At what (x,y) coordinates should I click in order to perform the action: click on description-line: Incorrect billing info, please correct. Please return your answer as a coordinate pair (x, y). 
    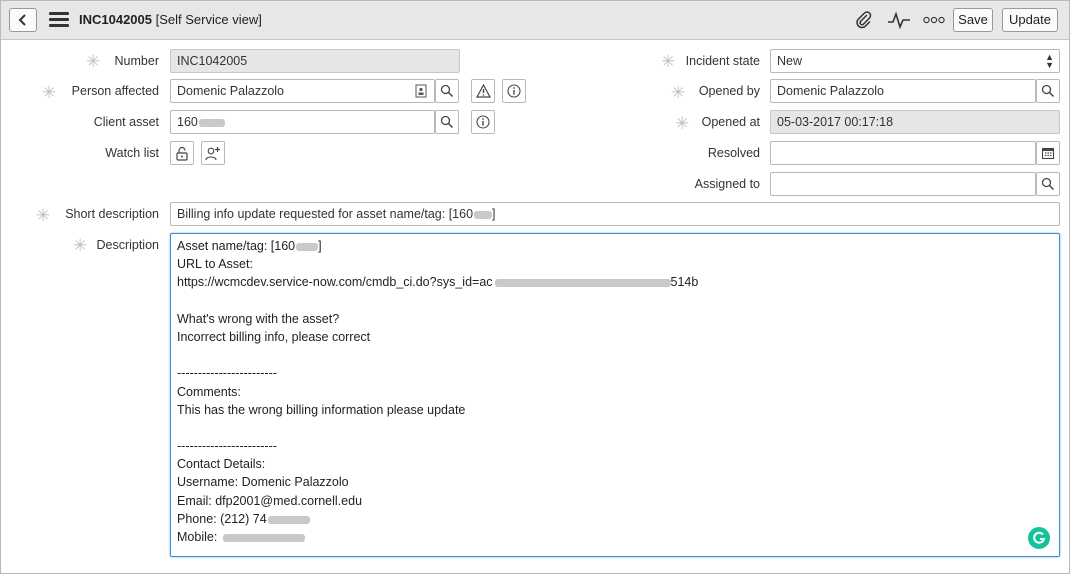
    Looking at the image, I should click on (274, 336).